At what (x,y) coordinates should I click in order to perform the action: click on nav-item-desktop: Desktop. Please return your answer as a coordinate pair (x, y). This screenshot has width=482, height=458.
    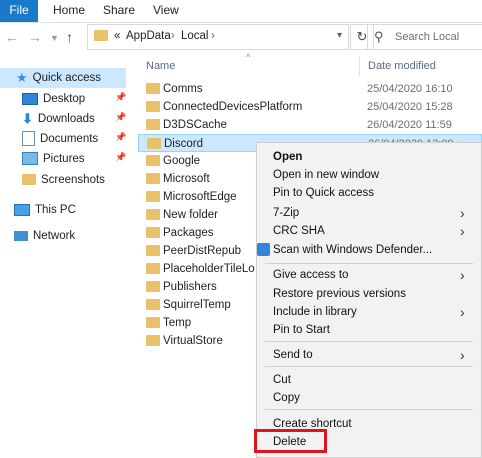
    Looking at the image, I should click on (53, 99).